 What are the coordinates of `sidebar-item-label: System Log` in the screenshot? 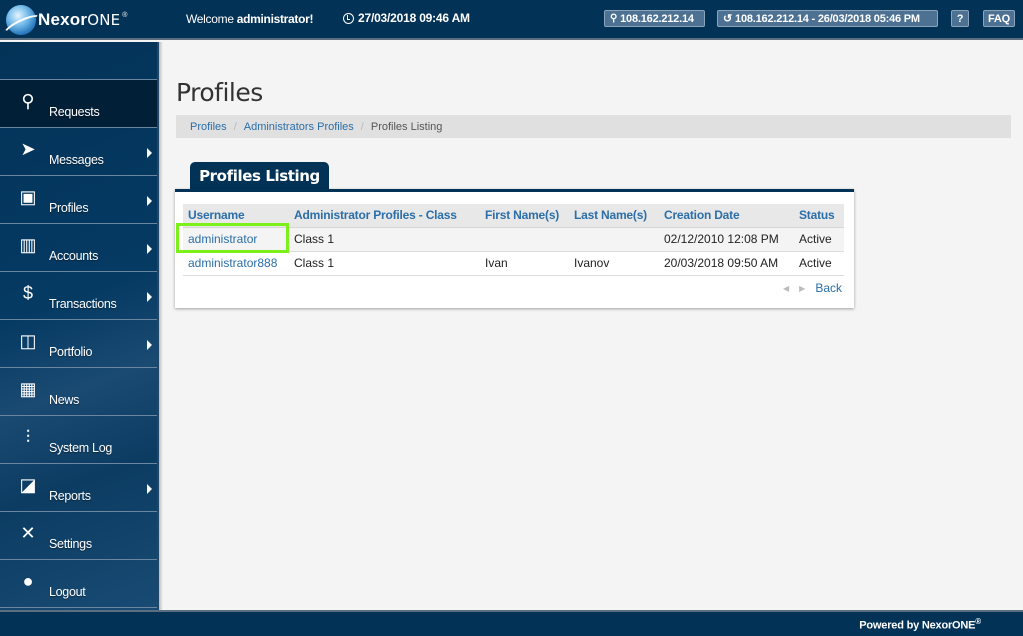 It's located at (81, 448).